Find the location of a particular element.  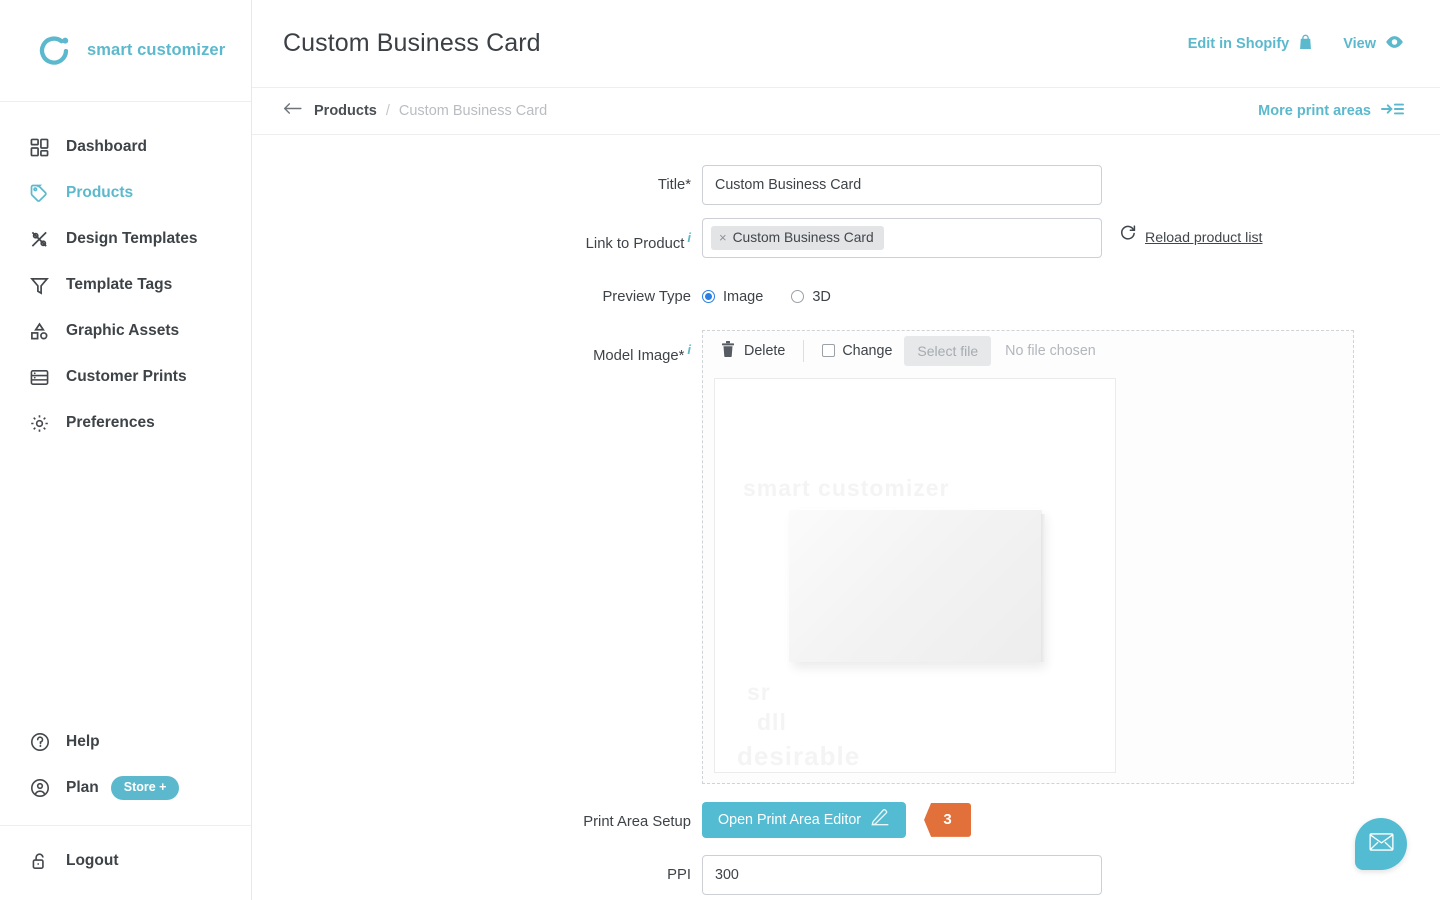

edit-pencil-icon is located at coordinates (880, 819).